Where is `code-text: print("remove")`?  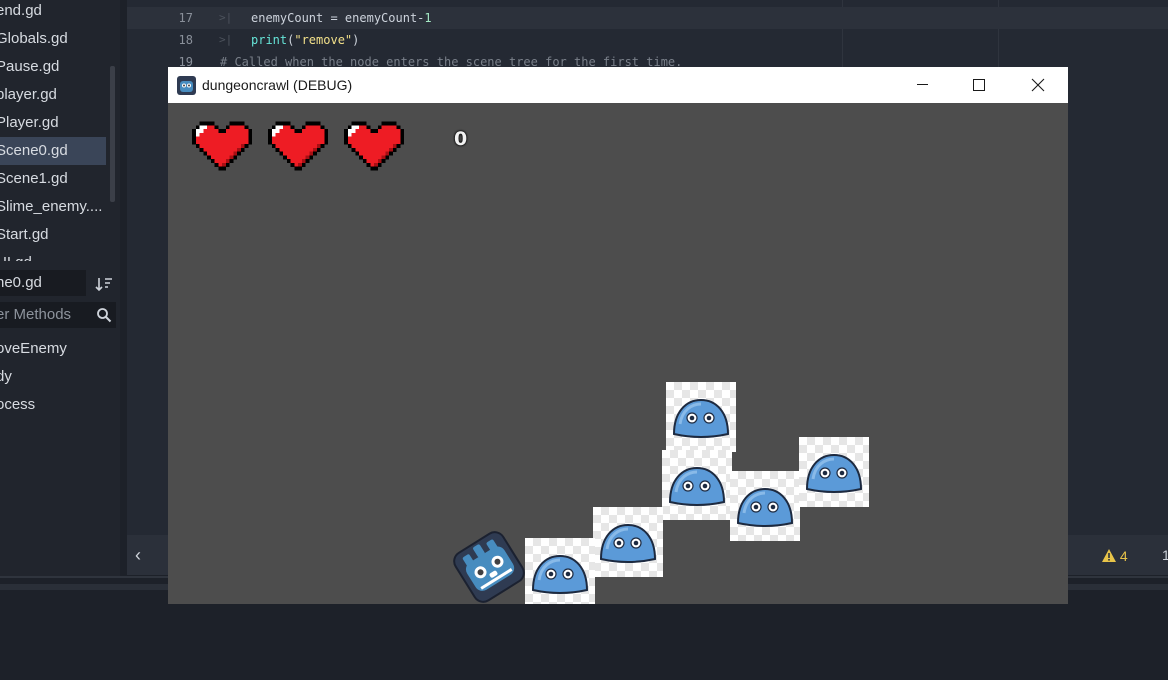 code-text: print("remove") is located at coordinates (305, 40).